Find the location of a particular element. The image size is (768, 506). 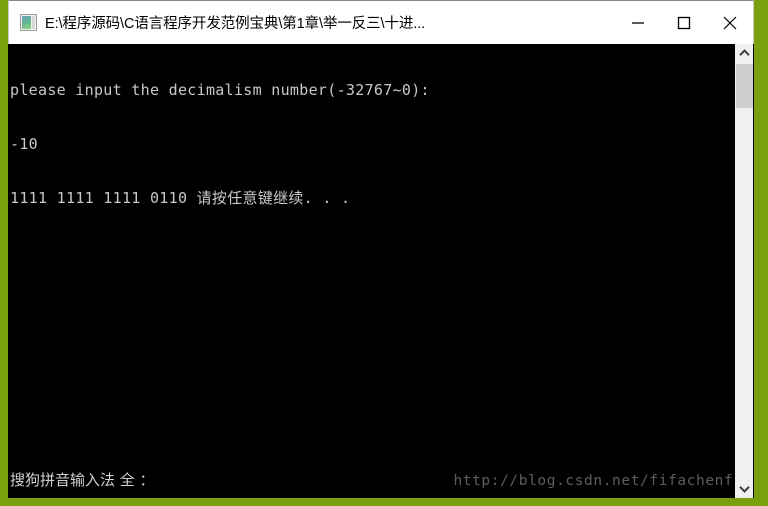

console-window-icon is located at coordinates (28, 22).